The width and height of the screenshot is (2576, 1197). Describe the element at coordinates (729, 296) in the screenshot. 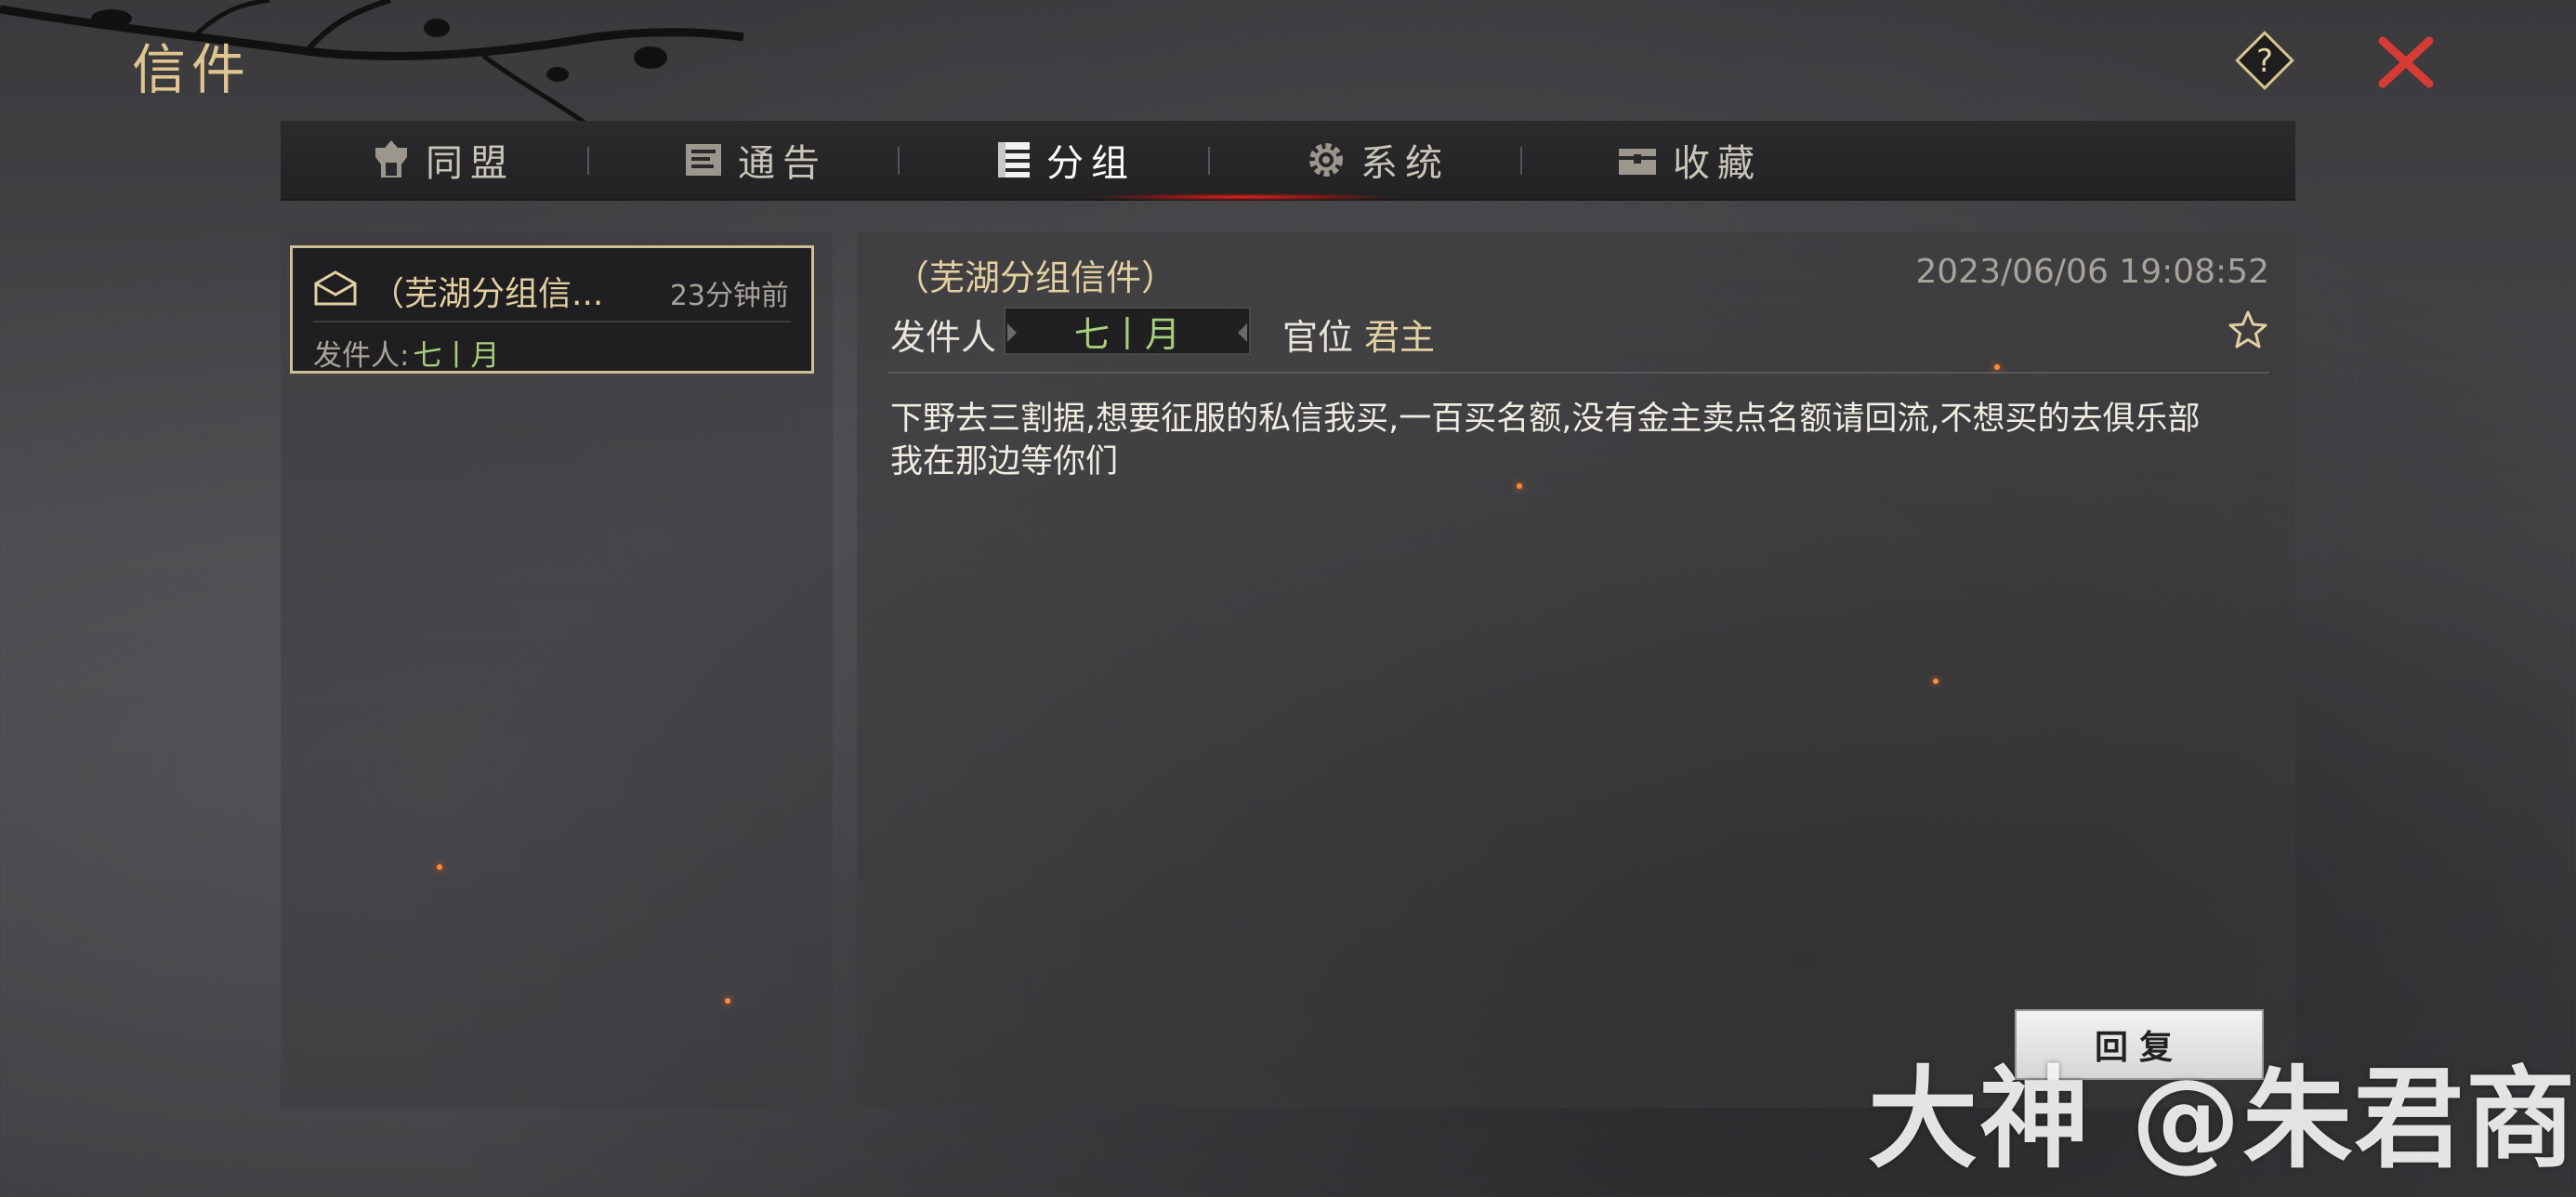

I see `mail-item-time: 23分钟前` at that location.